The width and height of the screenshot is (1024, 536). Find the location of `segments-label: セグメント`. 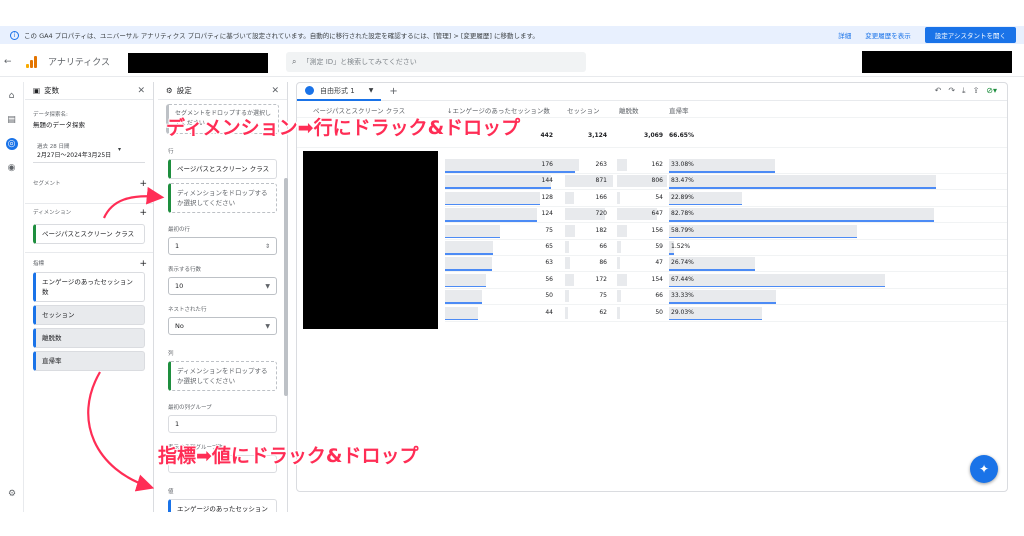

segments-label: セグメント is located at coordinates (47, 184).